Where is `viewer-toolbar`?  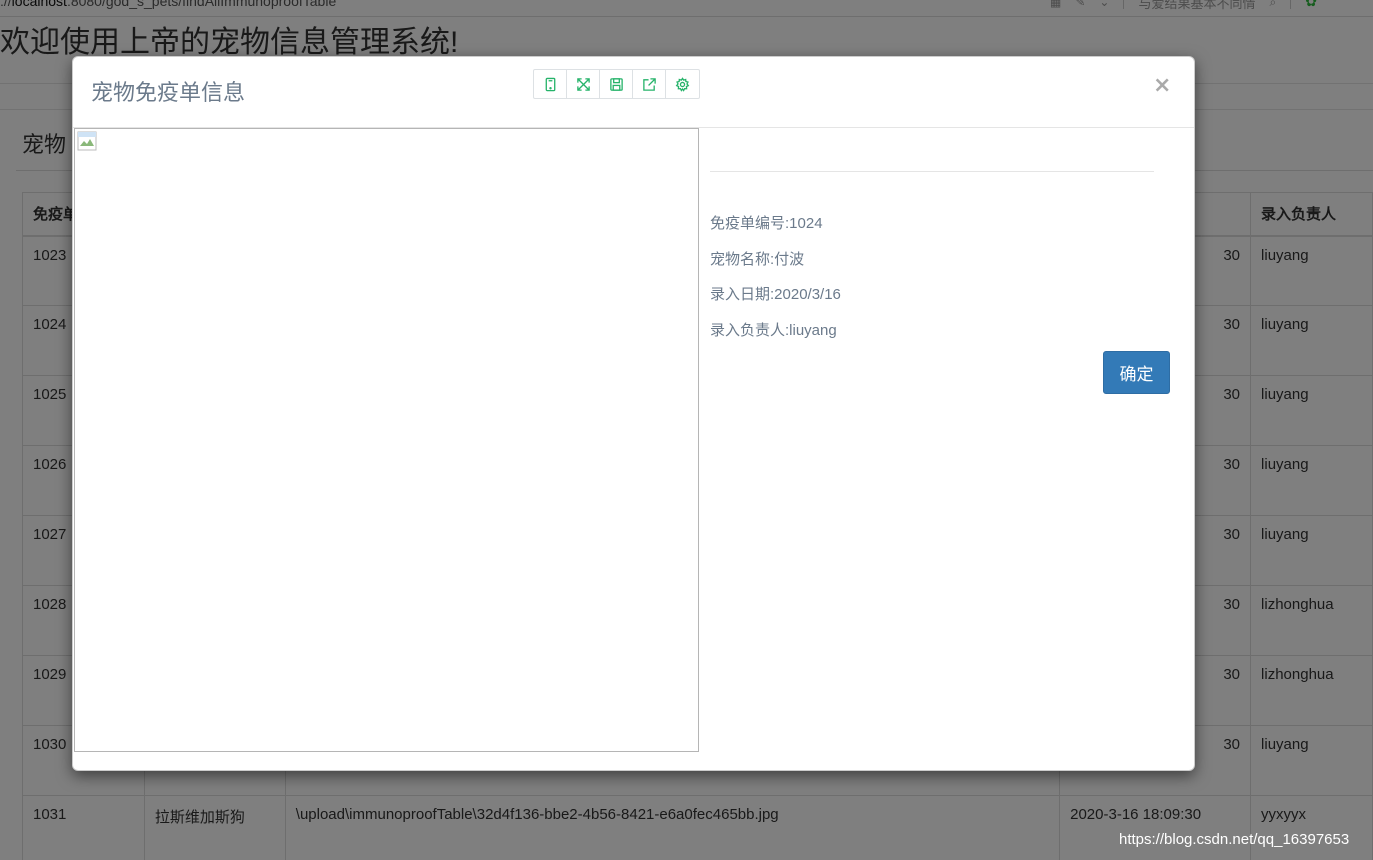
viewer-toolbar is located at coordinates (616, 84).